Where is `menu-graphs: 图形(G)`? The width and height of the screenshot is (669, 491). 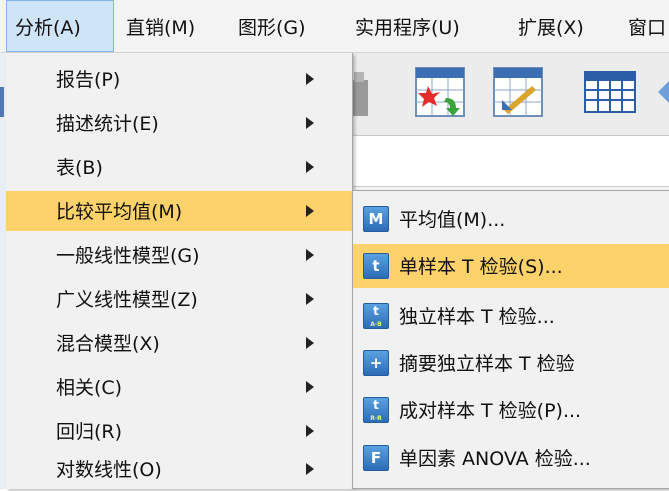
menu-graphs: 图形(G) is located at coordinates (272, 26).